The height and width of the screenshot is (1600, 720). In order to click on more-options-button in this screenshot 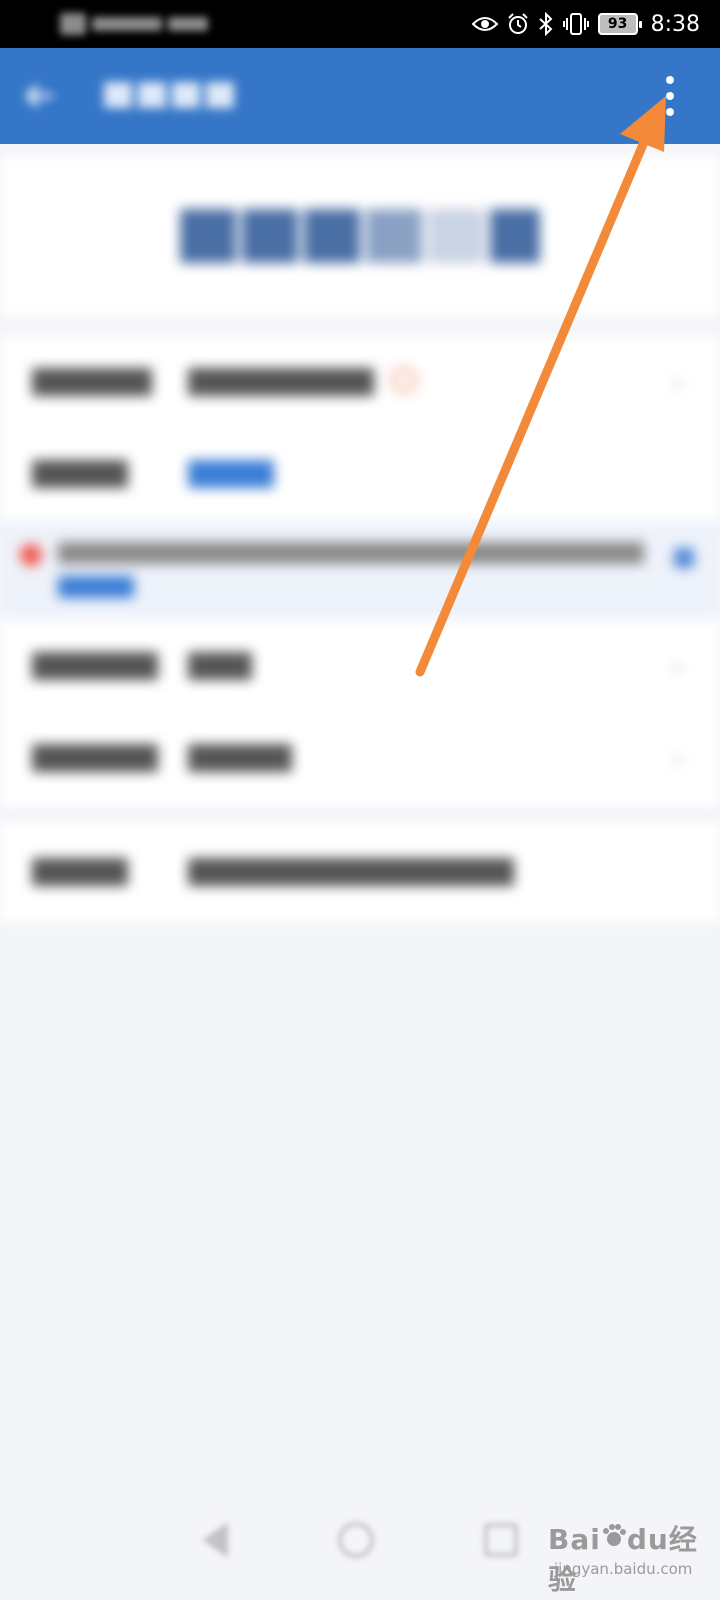, I will do `click(670, 96)`.